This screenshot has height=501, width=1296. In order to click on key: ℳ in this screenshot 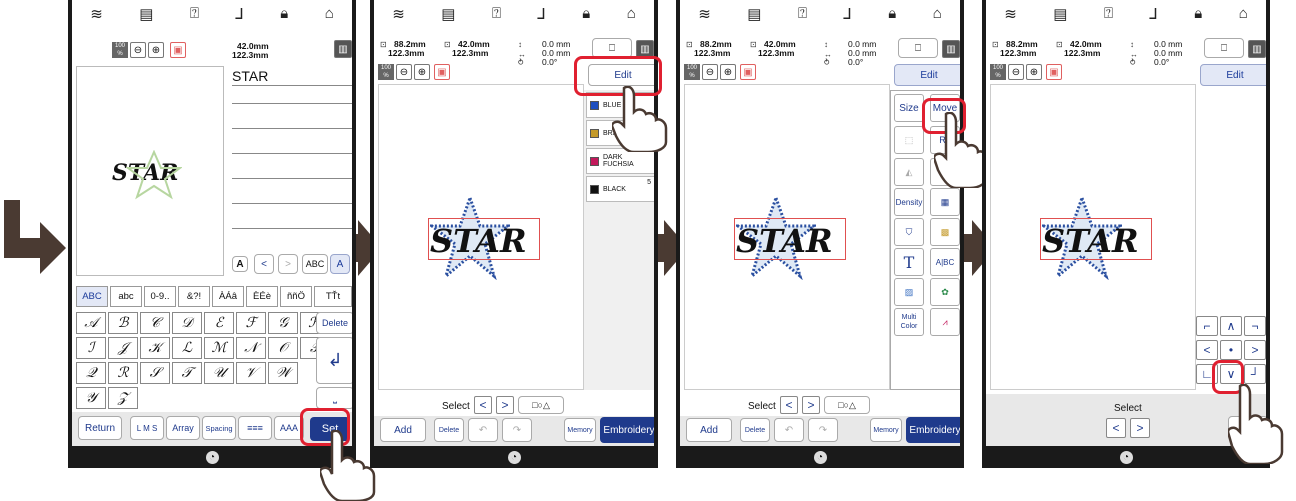, I will do `click(219, 348)`.